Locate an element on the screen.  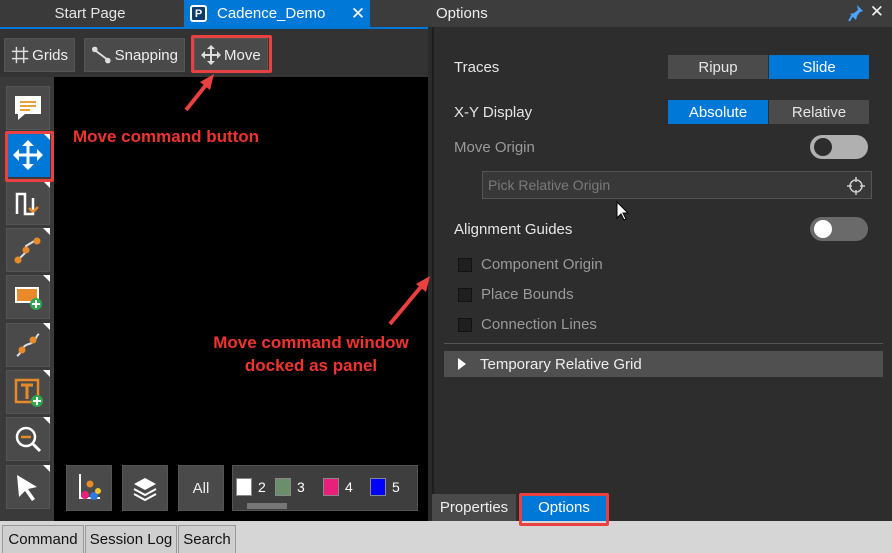
window-docked-annotation-line1: Move command window is located at coordinates (311, 342).